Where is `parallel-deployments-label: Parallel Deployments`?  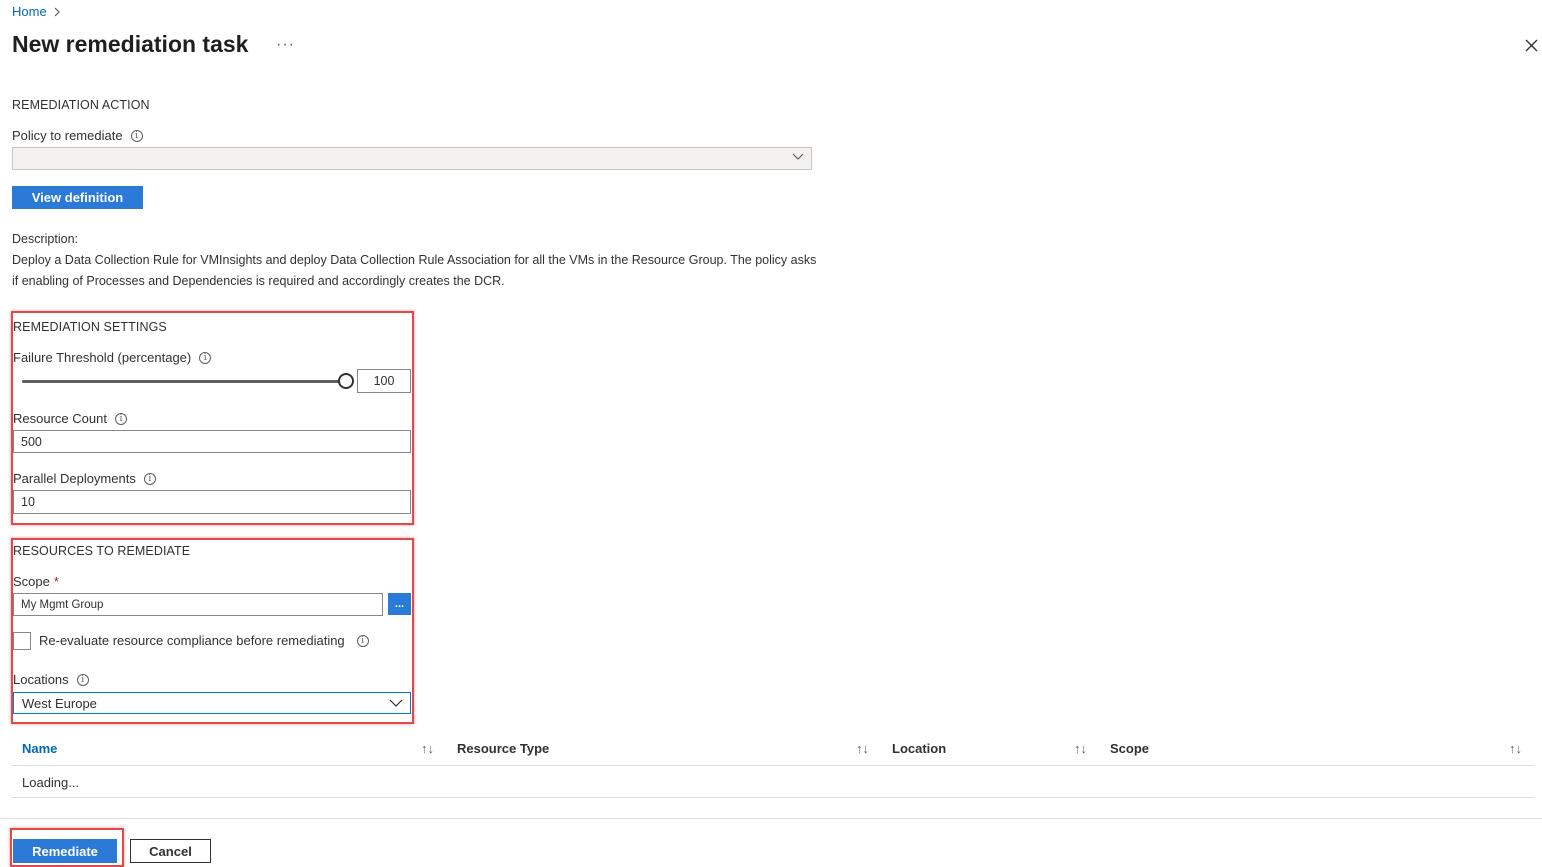
parallel-deployments-label: Parallel Deployments is located at coordinates (74, 478).